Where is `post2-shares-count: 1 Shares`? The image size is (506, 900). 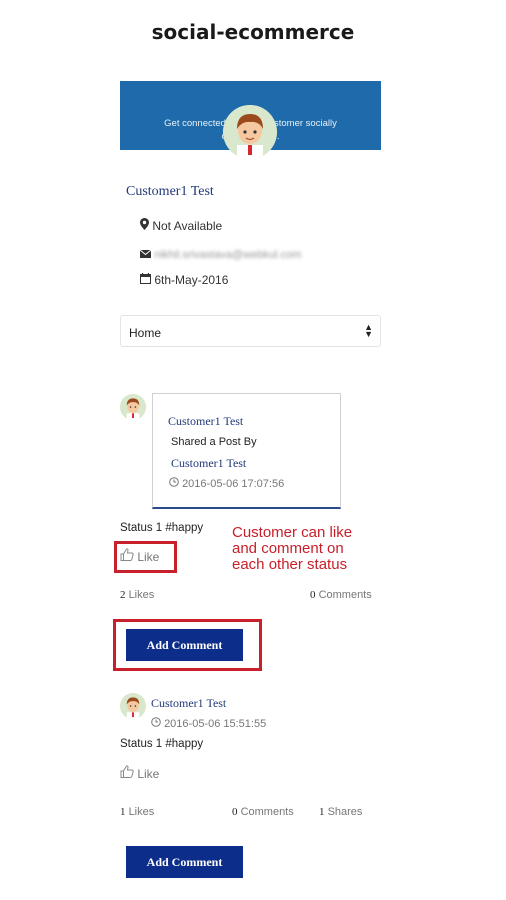
post2-shares-count: 1 Shares is located at coordinates (340, 812).